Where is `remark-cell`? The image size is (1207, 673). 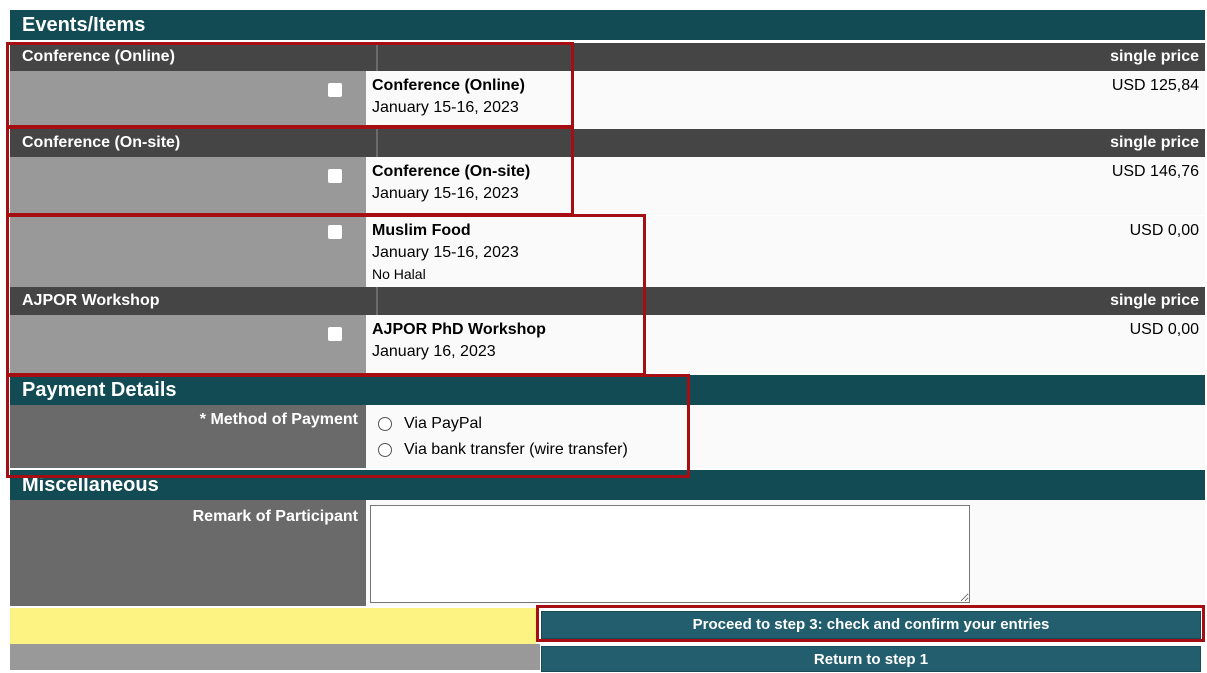
remark-cell is located at coordinates (785, 553).